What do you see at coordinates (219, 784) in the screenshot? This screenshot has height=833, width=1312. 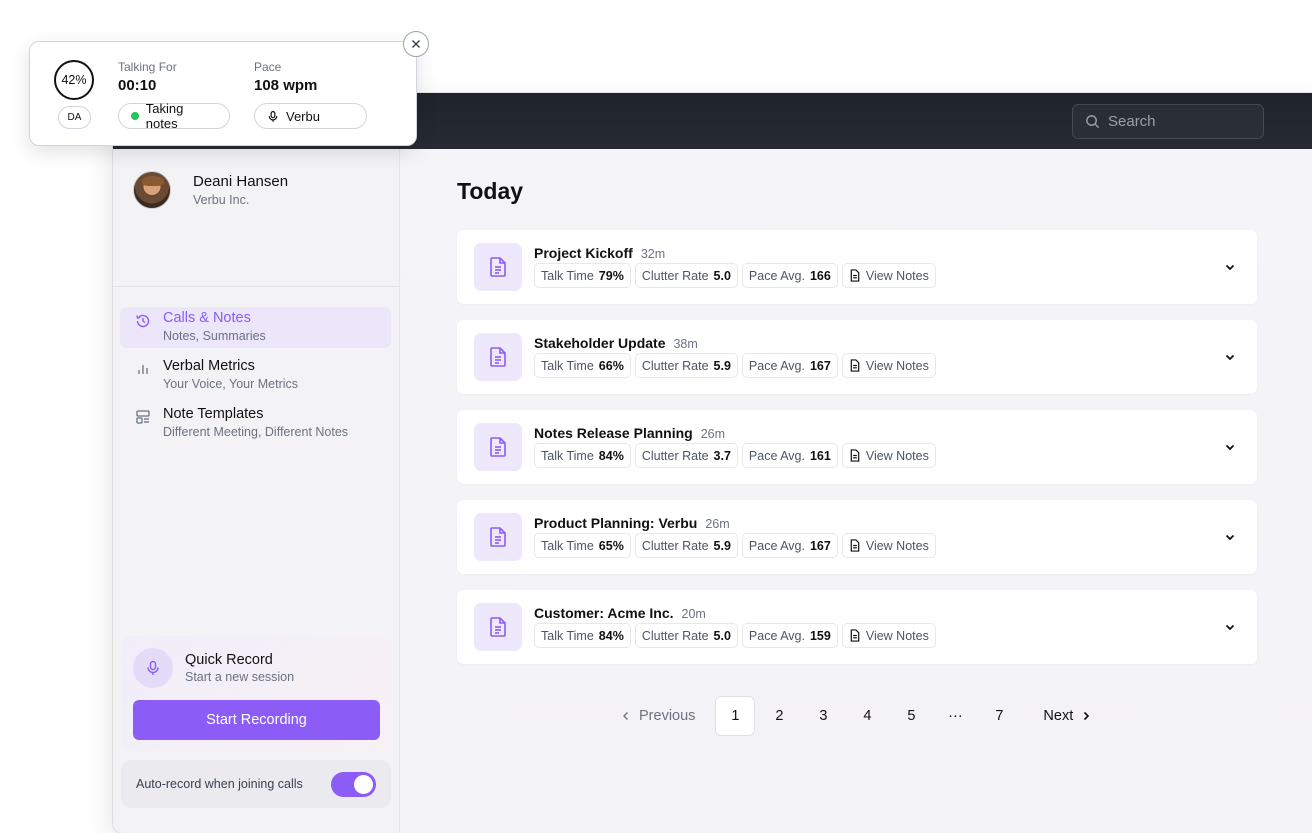 I see `auto-record-label: Auto-record when joining calls` at bounding box center [219, 784].